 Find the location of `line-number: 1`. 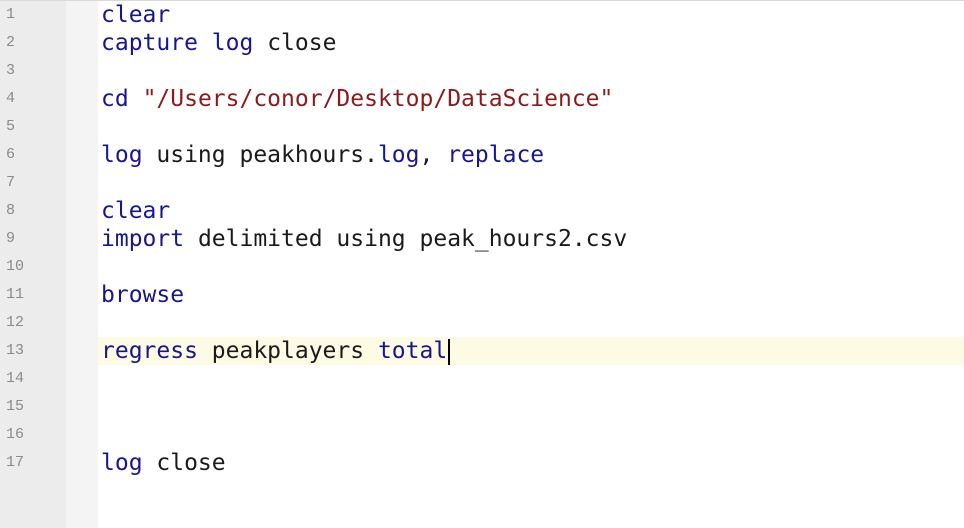

line-number: 1 is located at coordinates (11, 14).